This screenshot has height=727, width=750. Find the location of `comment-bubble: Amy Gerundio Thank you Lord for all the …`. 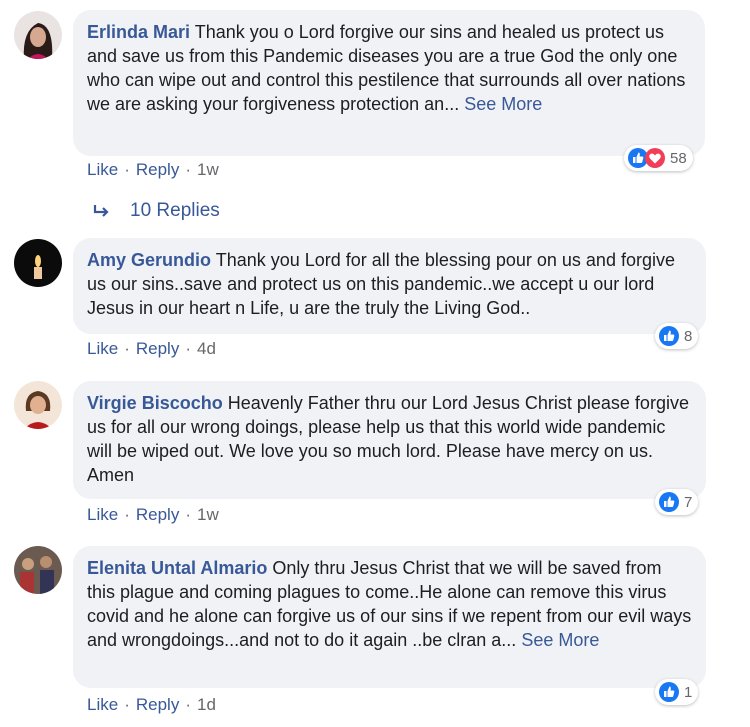

comment-bubble: Amy Gerundio Thank you Lord for all the … is located at coordinates (389, 286).